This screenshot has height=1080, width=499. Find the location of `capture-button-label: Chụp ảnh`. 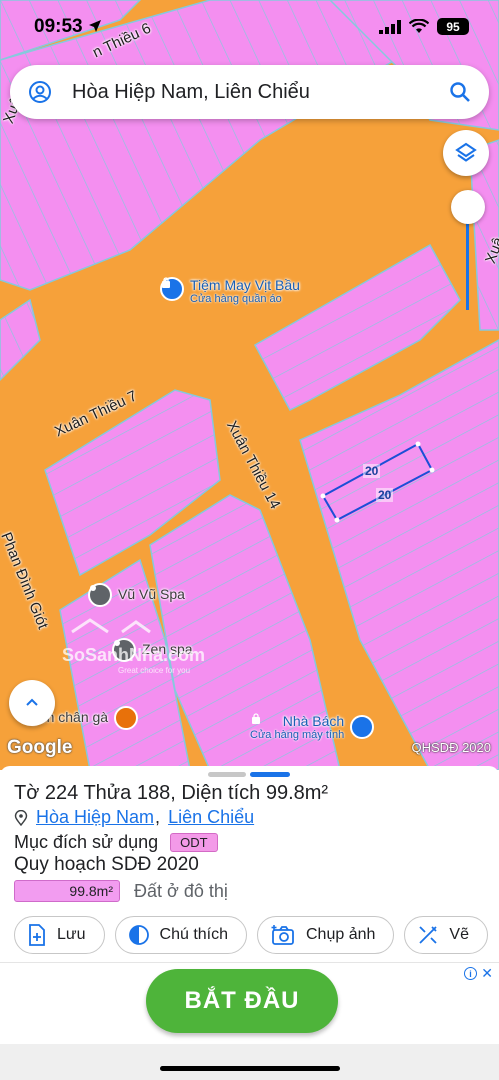

capture-button-label: Chụp ảnh is located at coordinates (341, 934).